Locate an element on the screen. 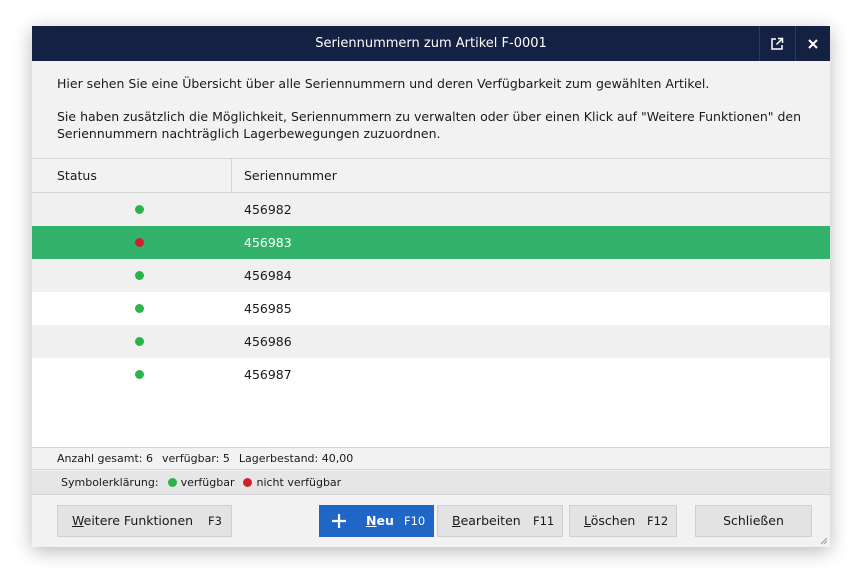 This screenshot has width=864, height=574. stock-level: Lagerbestand: 40,00 is located at coordinates (296, 458).